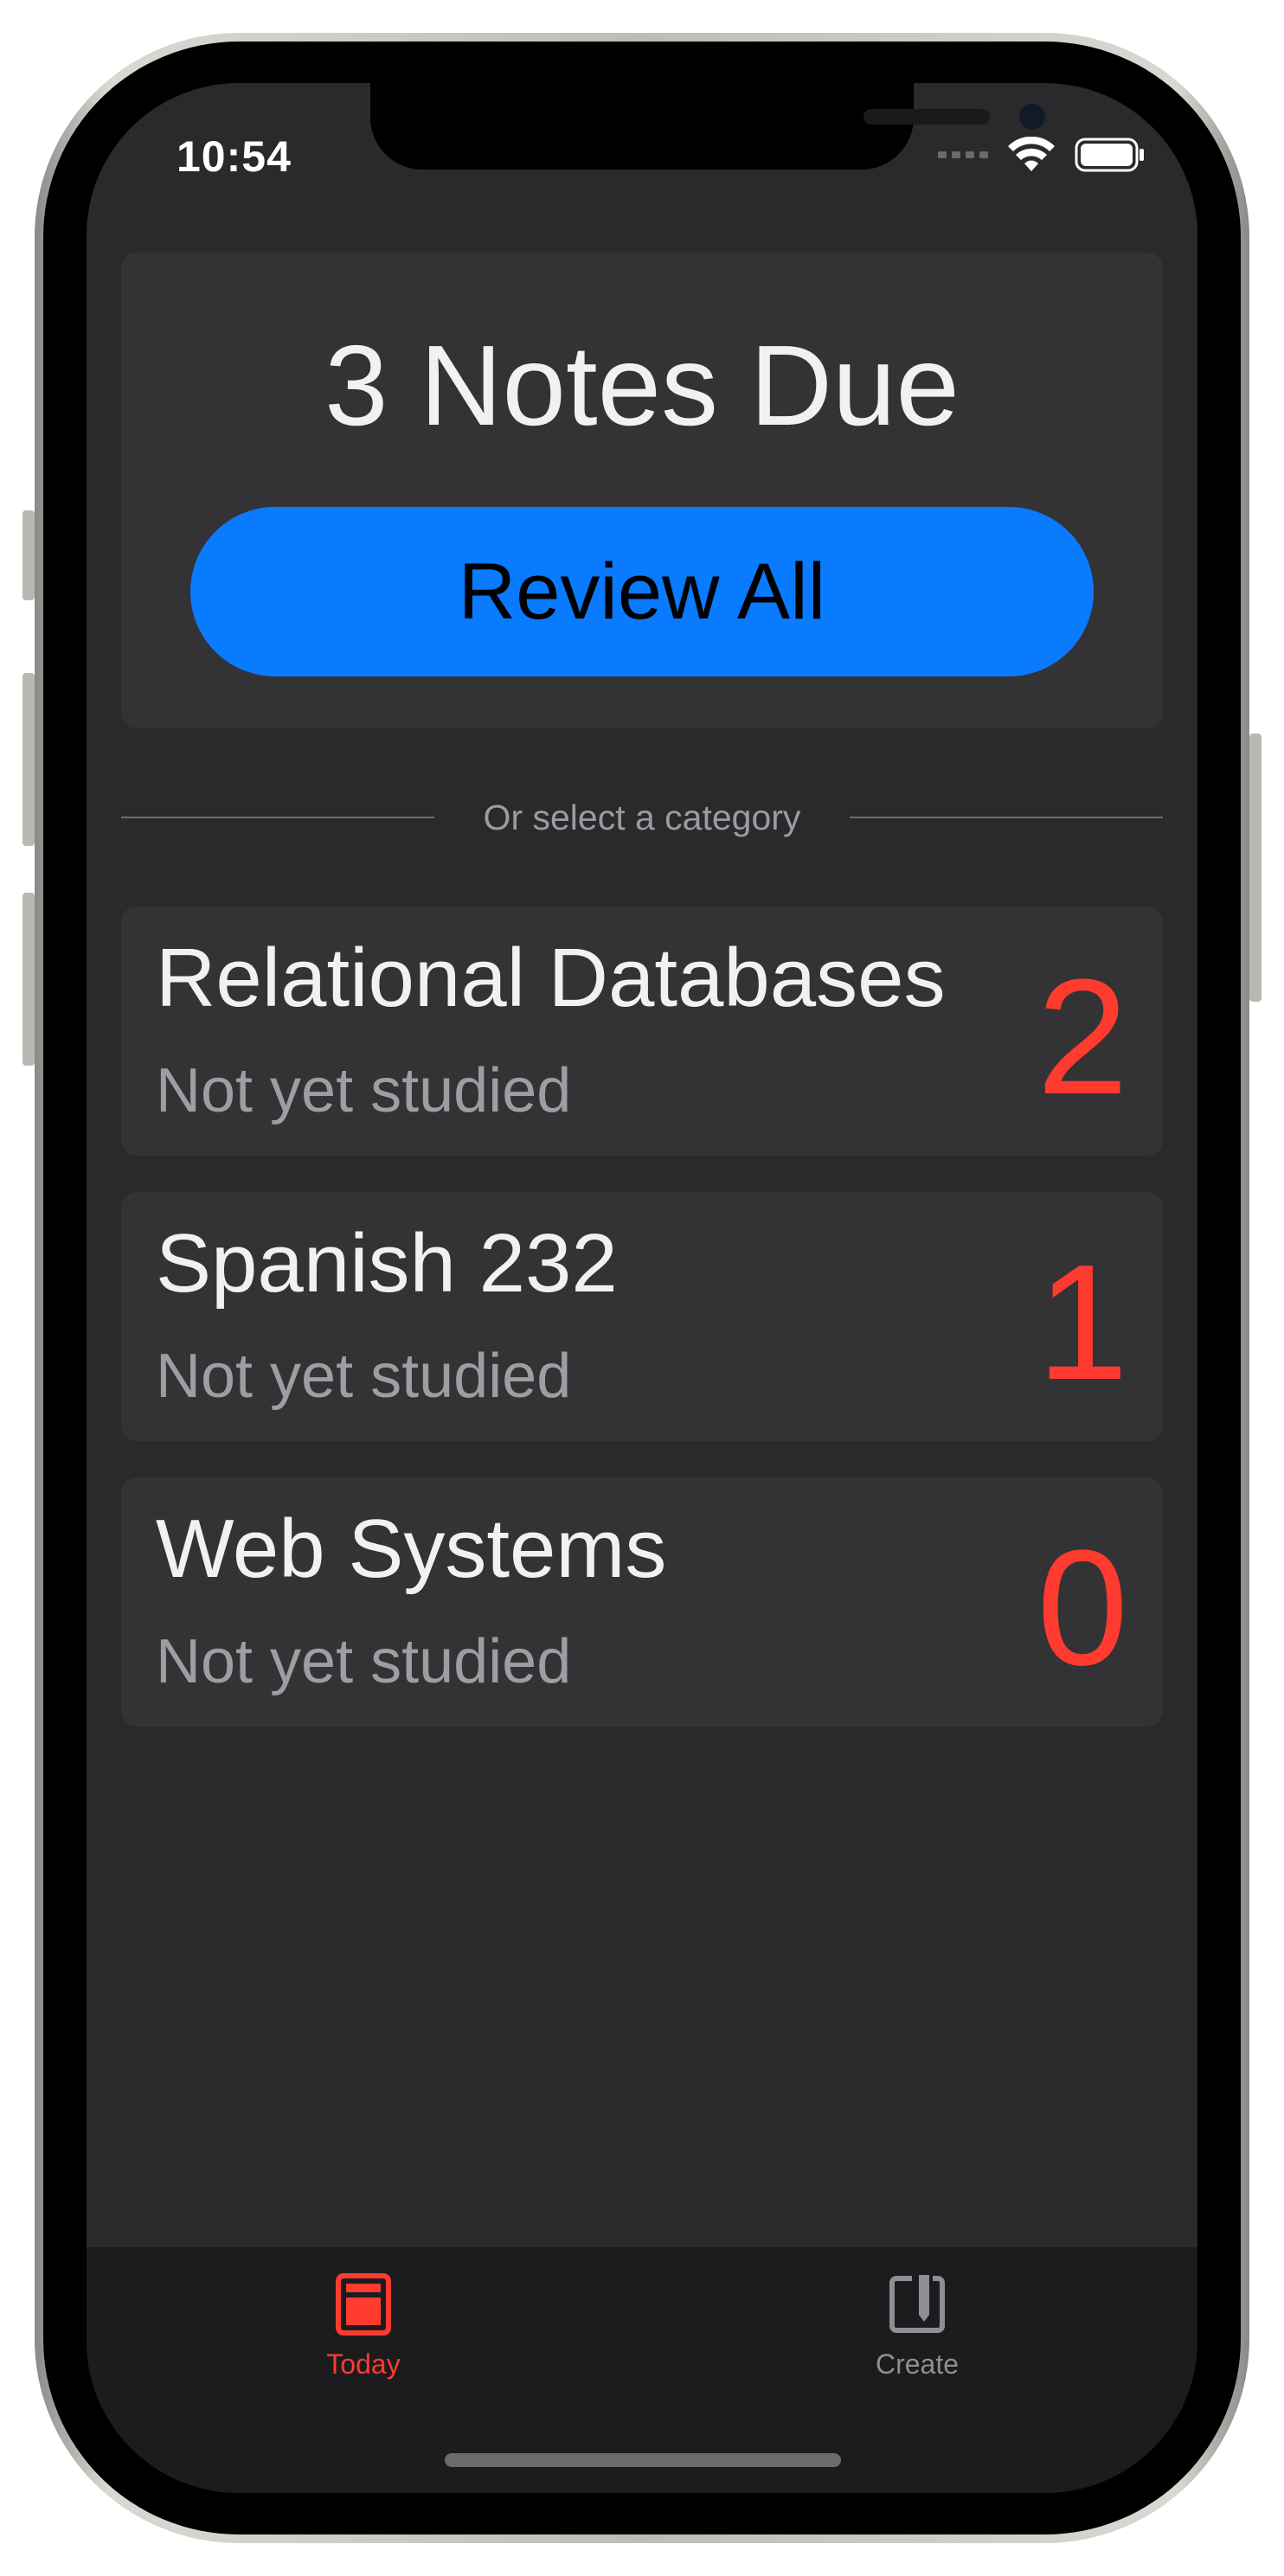  I want to click on today-icon, so click(363, 2304).